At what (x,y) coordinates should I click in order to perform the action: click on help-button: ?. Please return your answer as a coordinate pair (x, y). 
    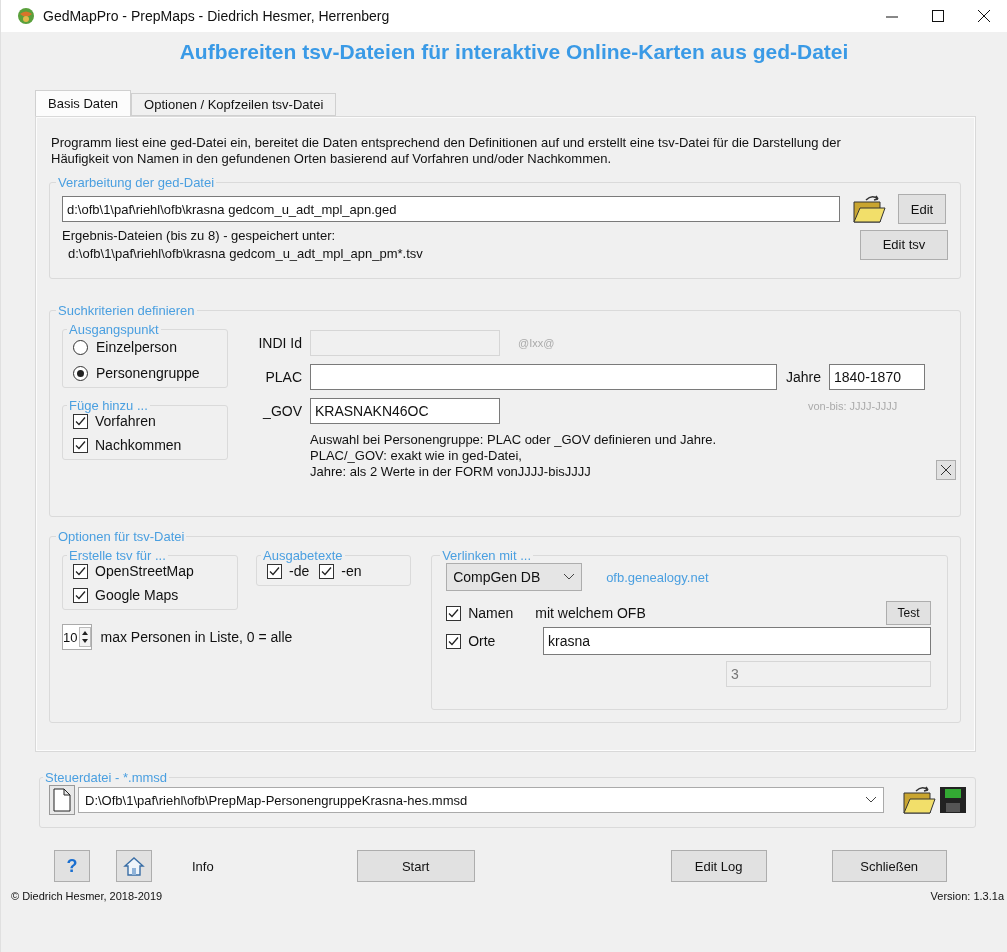
    Looking at the image, I should click on (72, 866).